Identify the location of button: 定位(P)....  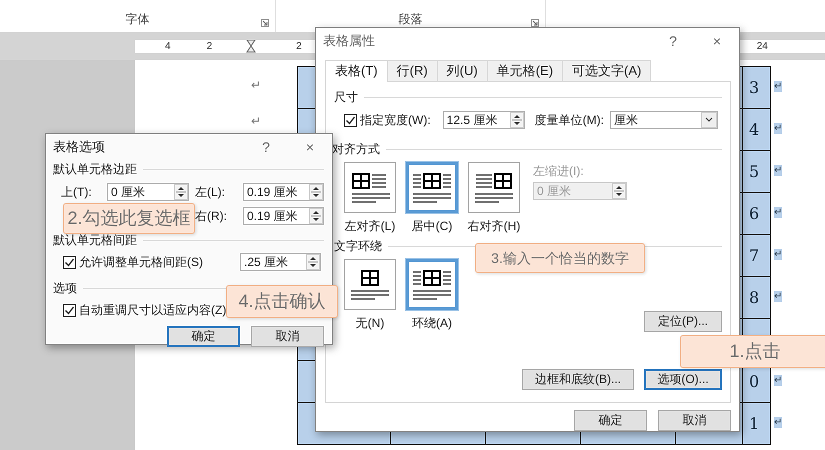
(683, 321).